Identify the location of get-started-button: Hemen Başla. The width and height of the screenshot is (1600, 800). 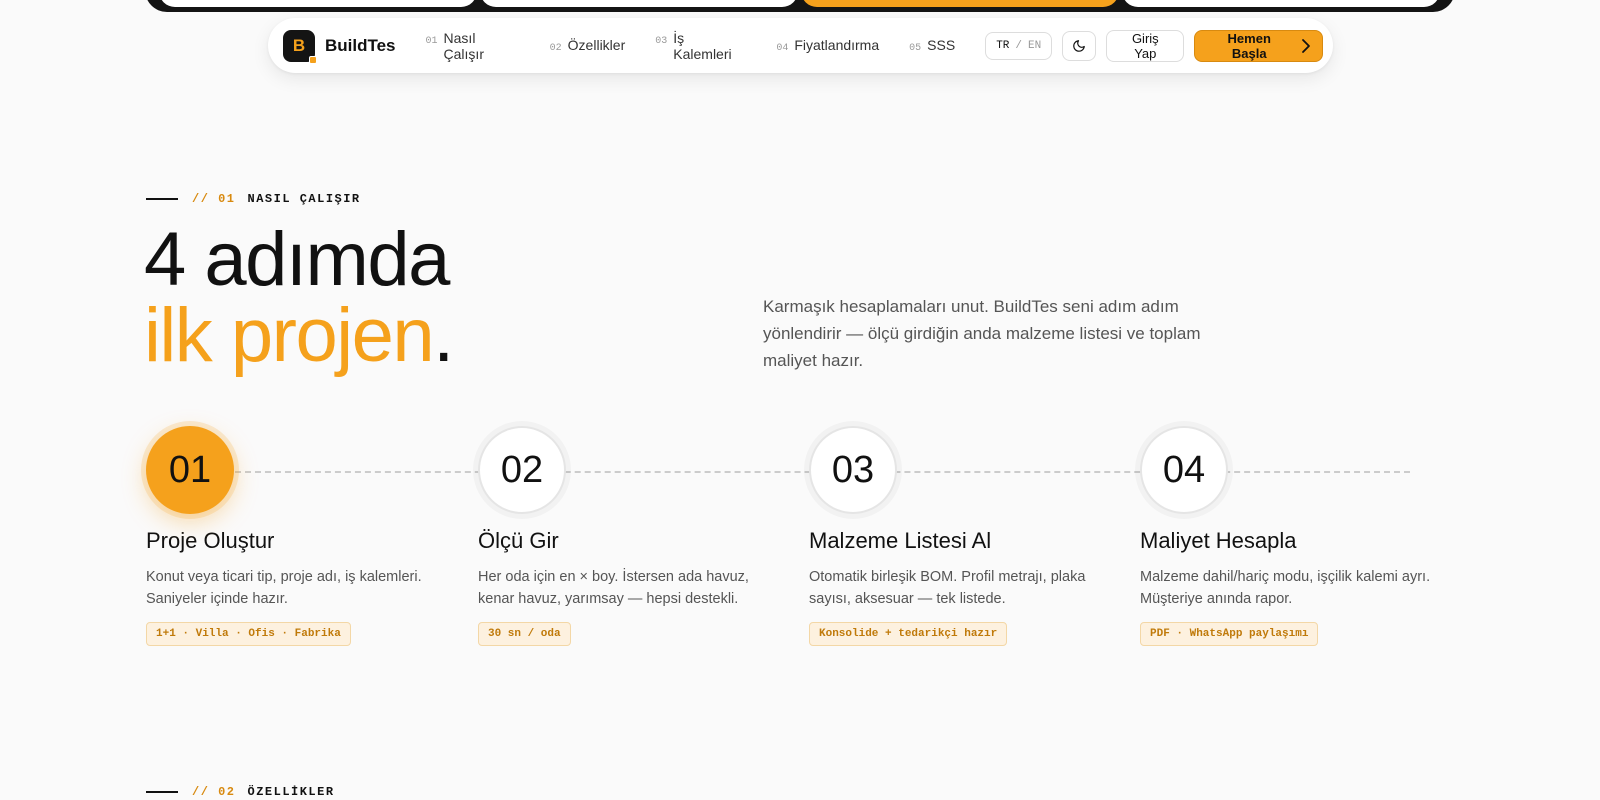
(1259, 45).